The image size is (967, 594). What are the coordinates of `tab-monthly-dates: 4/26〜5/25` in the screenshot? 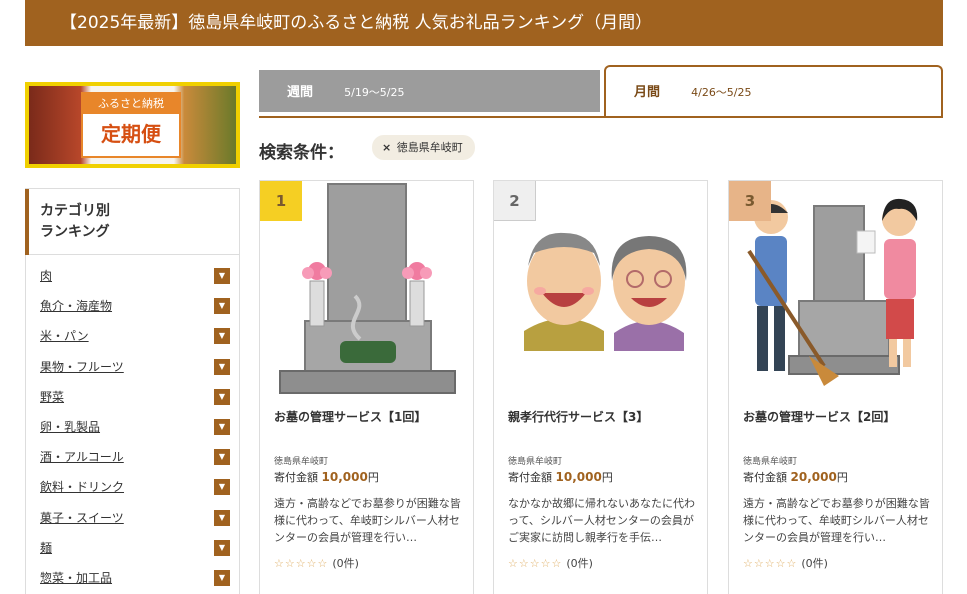 It's located at (721, 92).